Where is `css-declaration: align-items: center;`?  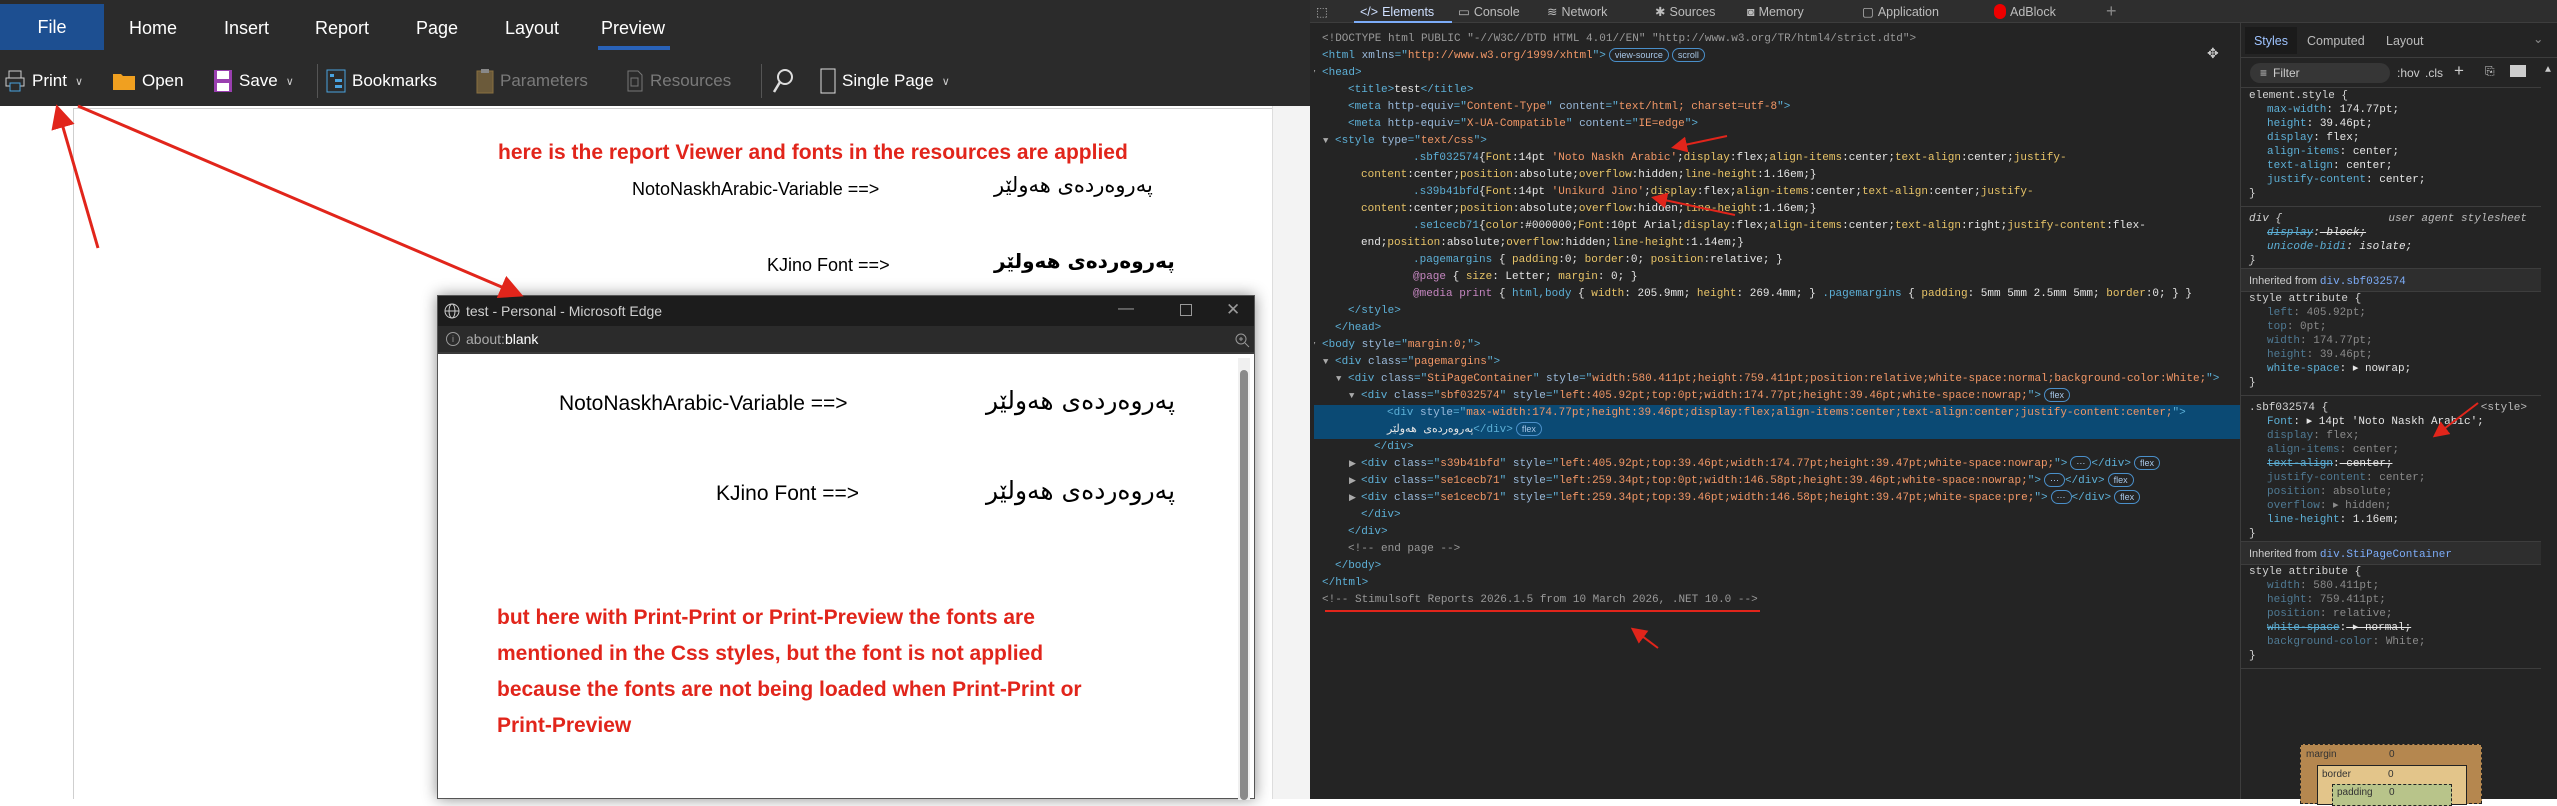
css-declaration: align-items: center; is located at coordinates (2391, 152).